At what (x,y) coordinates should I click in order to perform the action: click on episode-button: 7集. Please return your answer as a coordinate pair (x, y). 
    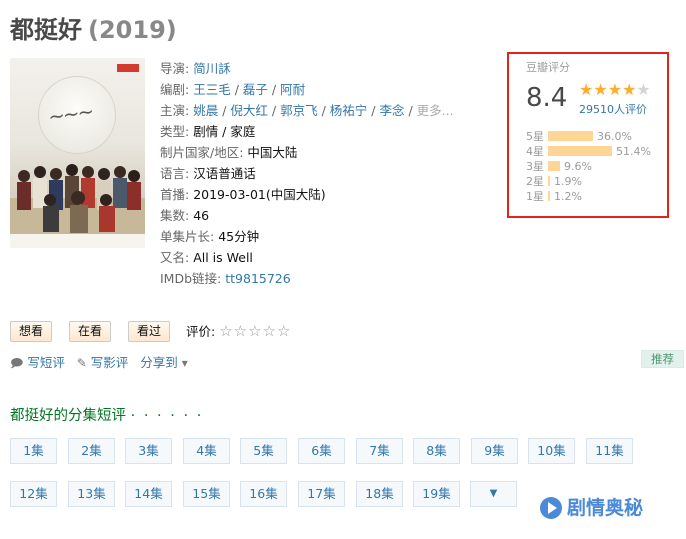
    Looking at the image, I should click on (379, 451).